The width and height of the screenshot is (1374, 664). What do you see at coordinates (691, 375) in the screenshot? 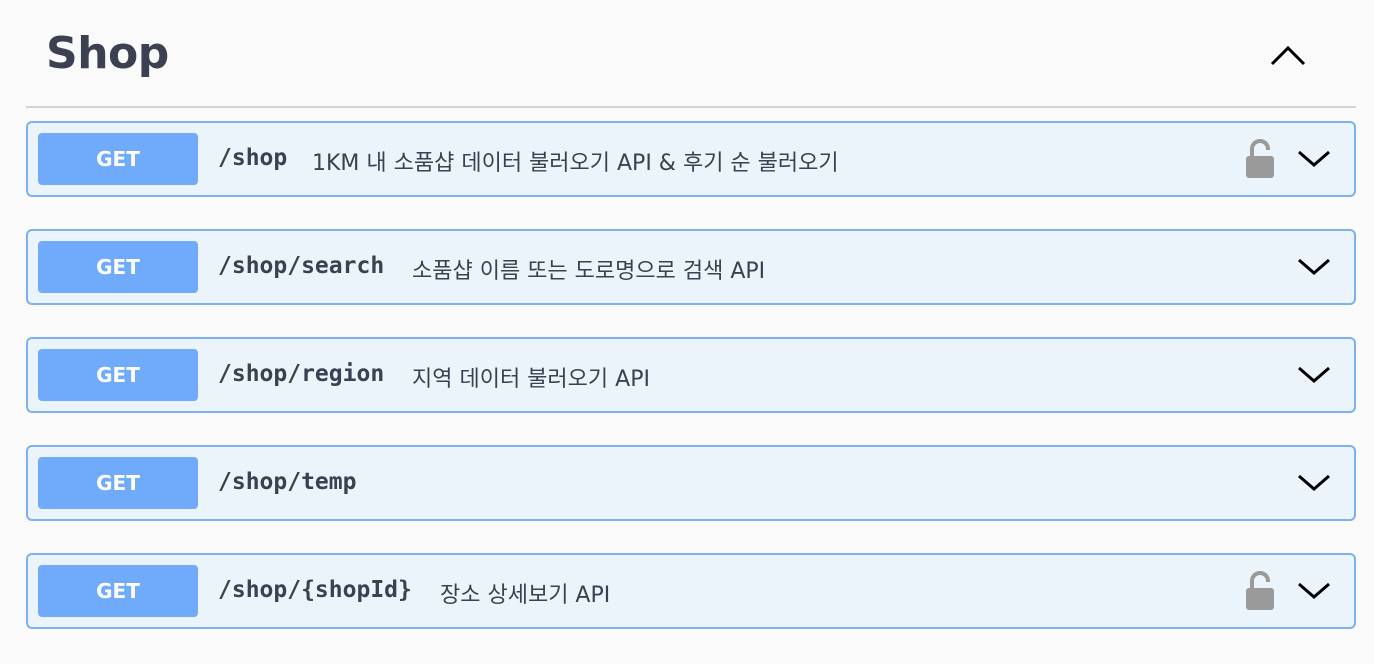
I see `operation-get-shop-region: GET /shop/region 지역 데이터 불러오기 API` at bounding box center [691, 375].